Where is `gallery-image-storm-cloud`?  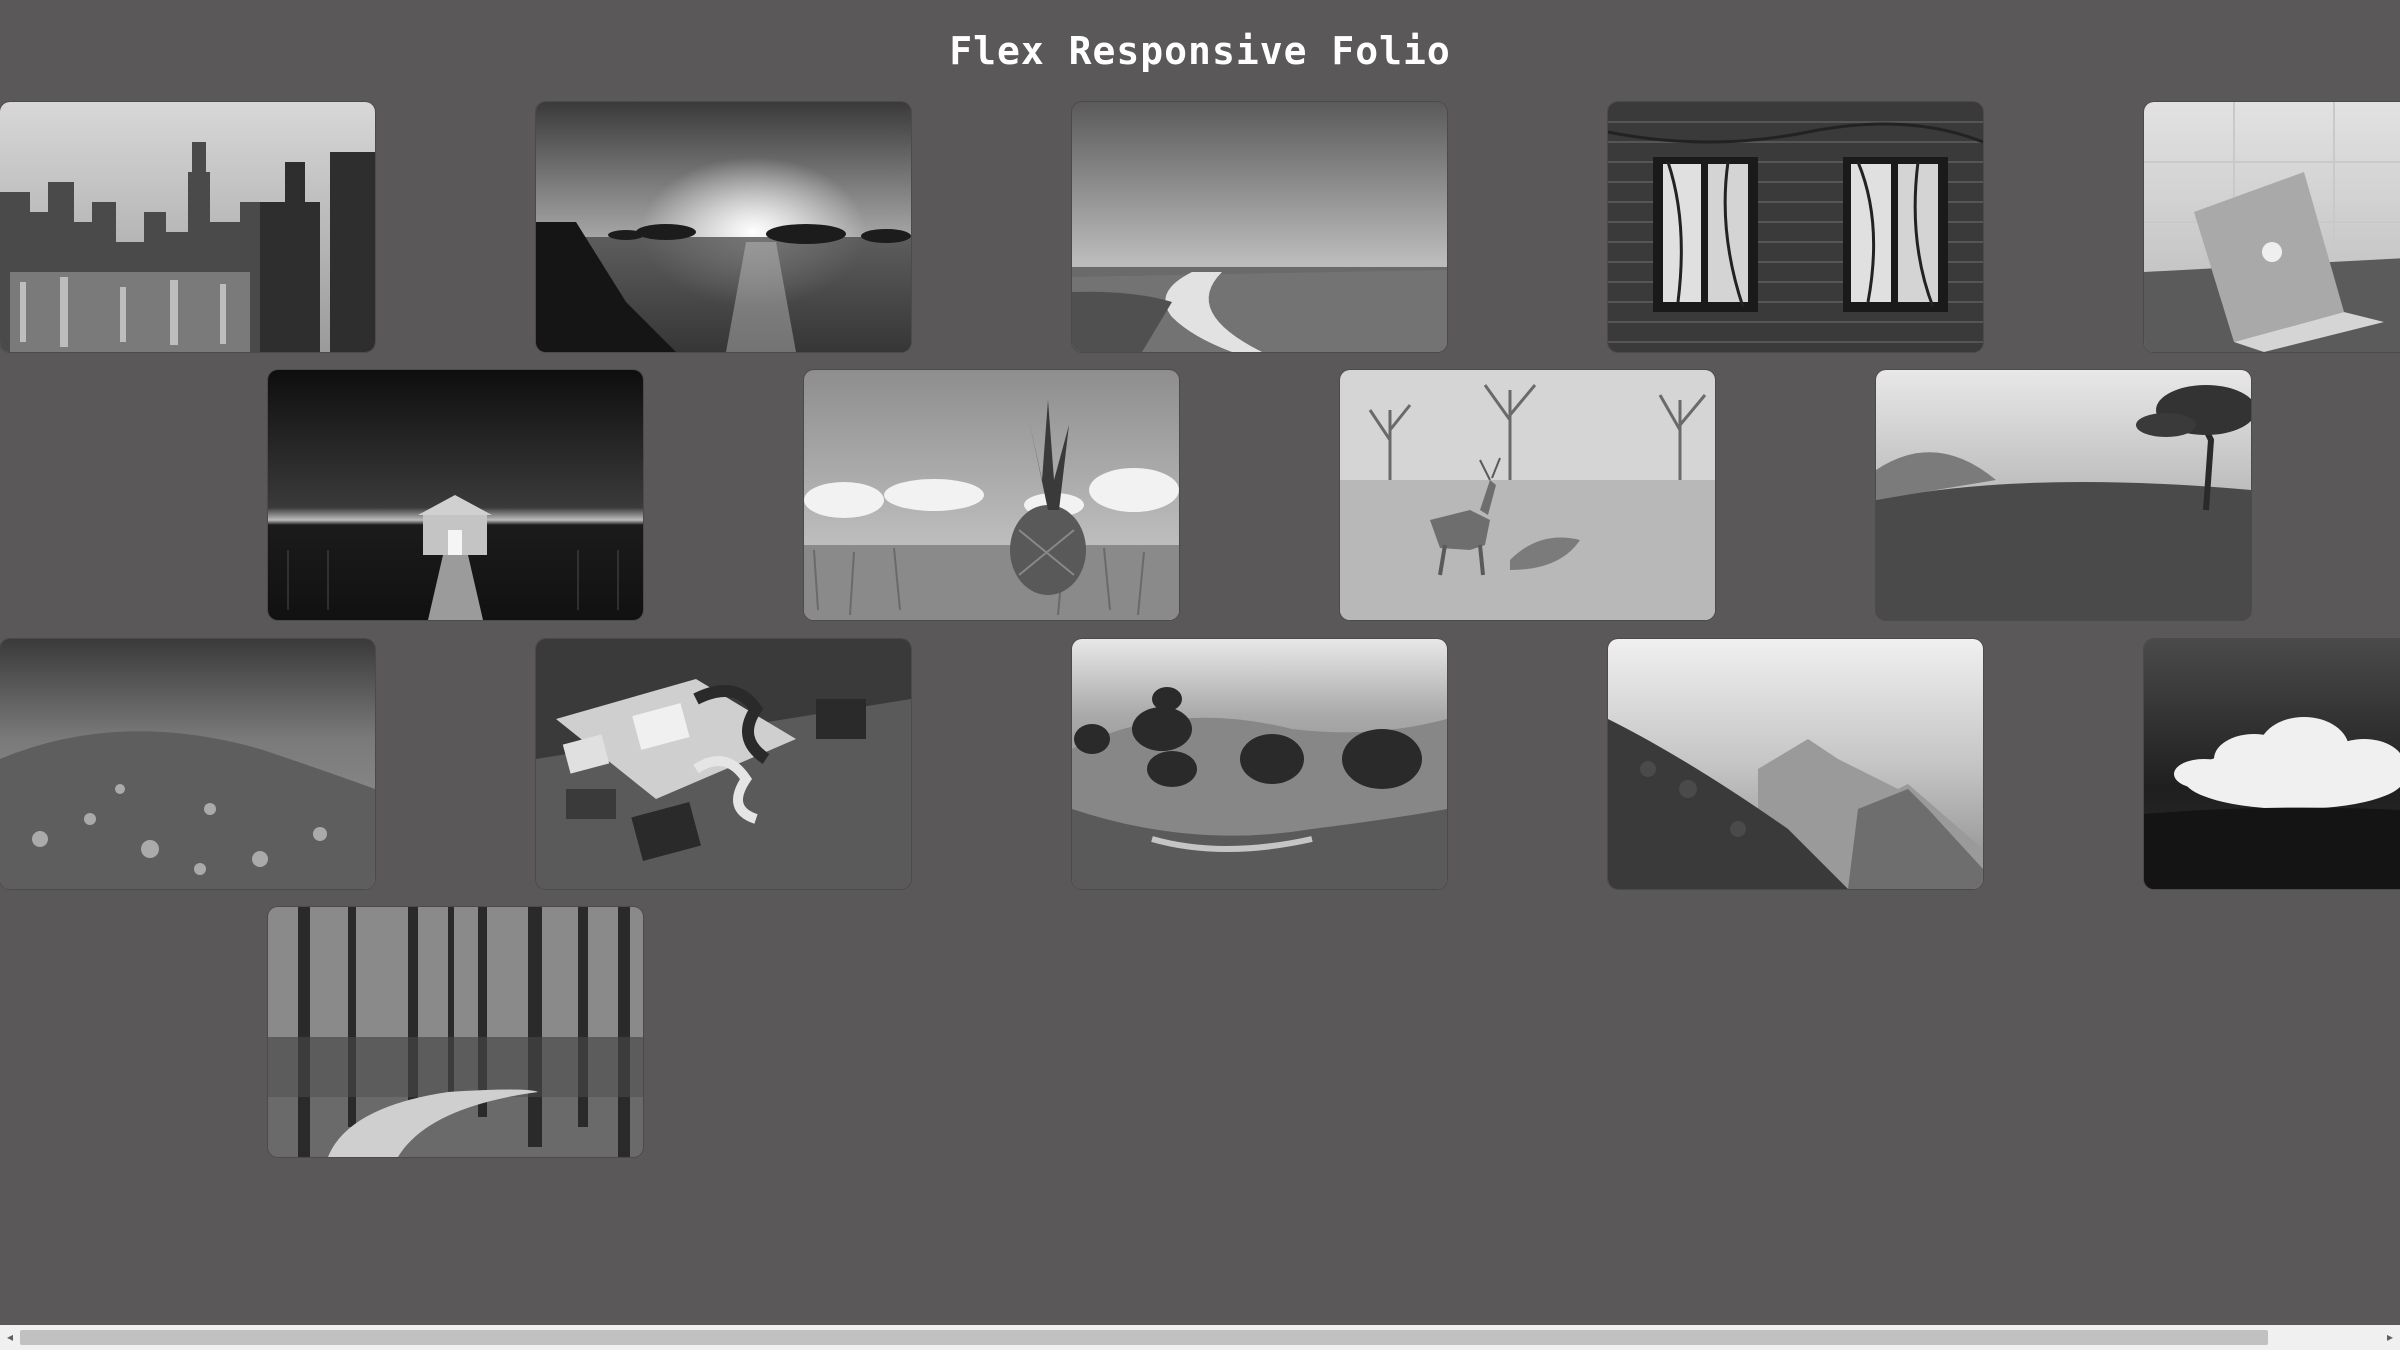
gallery-image-storm-cloud is located at coordinates (2272, 764).